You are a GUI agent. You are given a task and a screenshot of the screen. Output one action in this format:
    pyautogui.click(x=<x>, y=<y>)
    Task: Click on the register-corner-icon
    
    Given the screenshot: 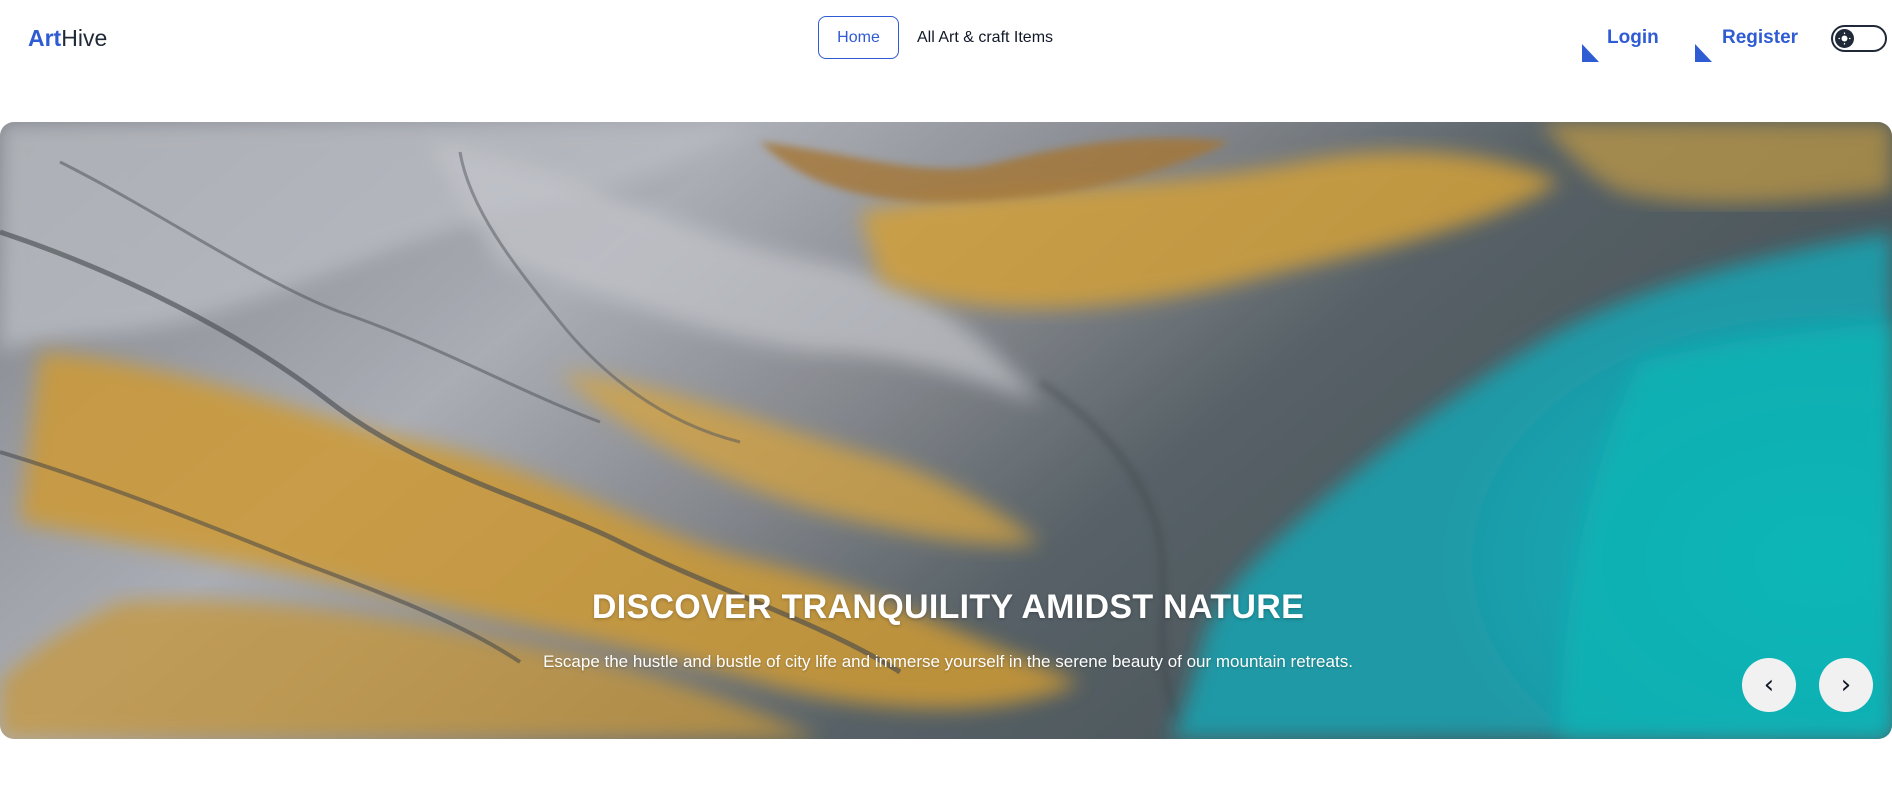 What is the action you would take?
    pyautogui.click(x=1703, y=53)
    